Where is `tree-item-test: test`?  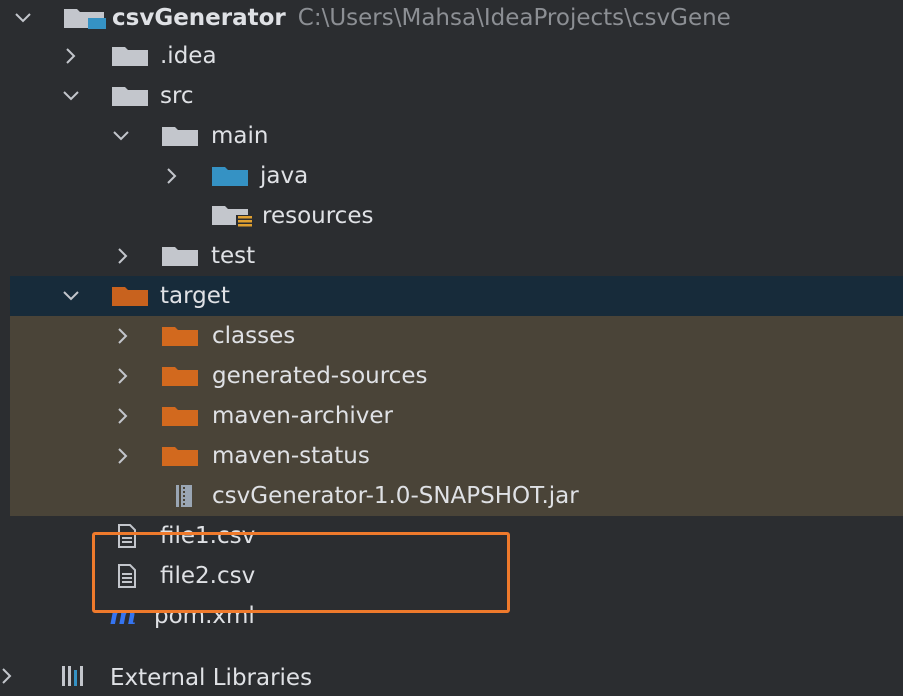 tree-item-test: test is located at coordinates (456, 256).